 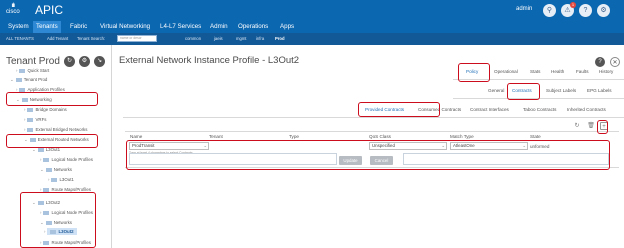 I want to click on tenant-link-infra: infra, so click(x=260, y=38).